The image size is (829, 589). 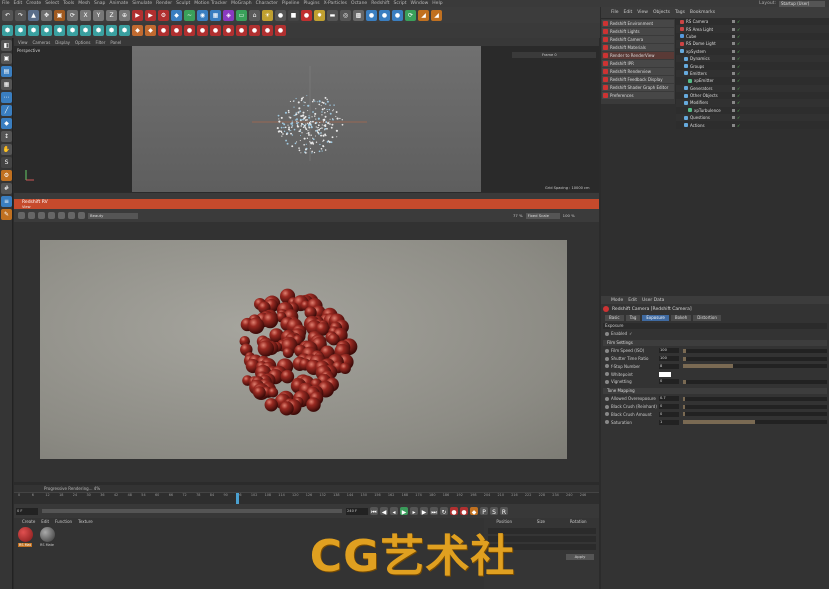 What do you see at coordinates (192, 511) in the screenshot?
I see `range-slider` at bounding box center [192, 511].